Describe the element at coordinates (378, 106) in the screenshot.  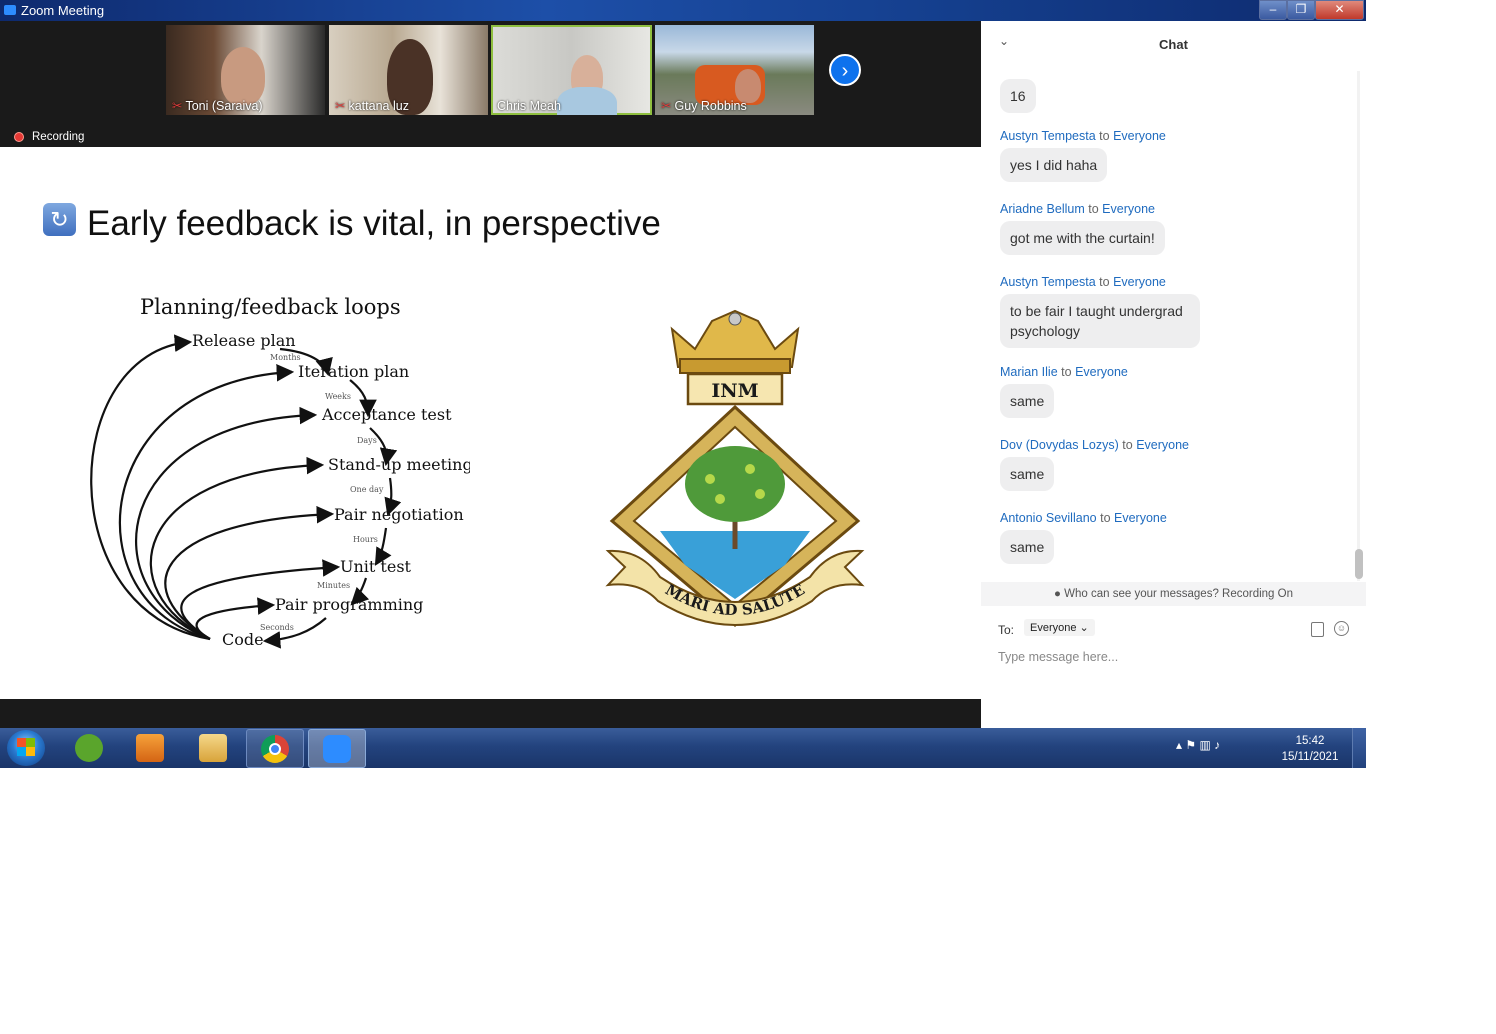
I see `participant-name: kattana luz` at that location.